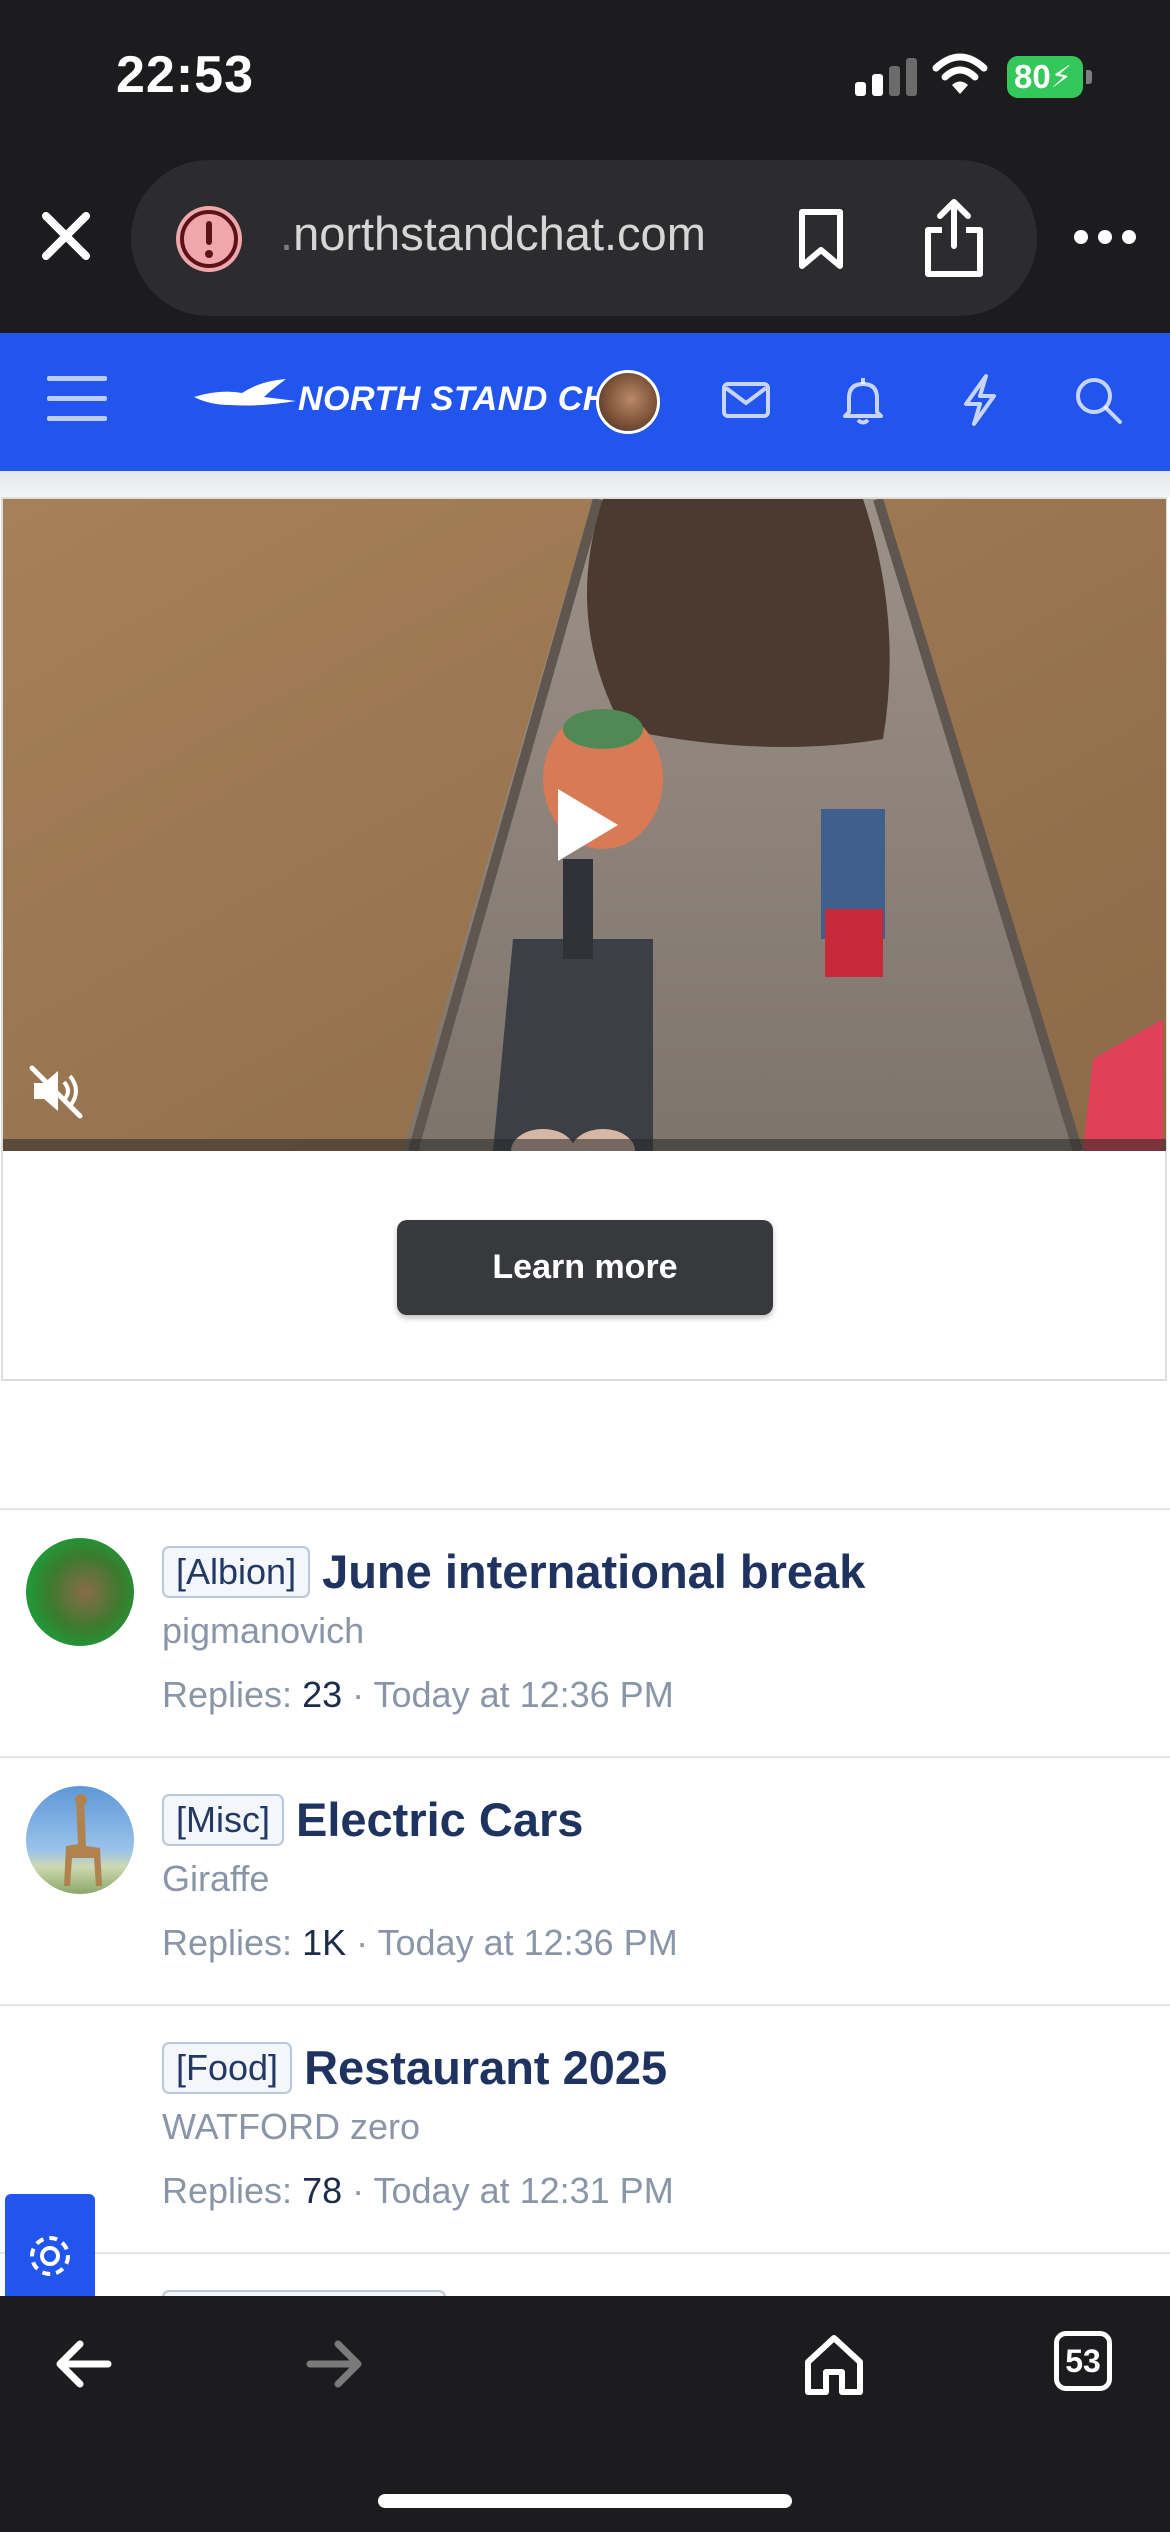  Describe the element at coordinates (66, 236) in the screenshot. I see `close-icon` at that location.